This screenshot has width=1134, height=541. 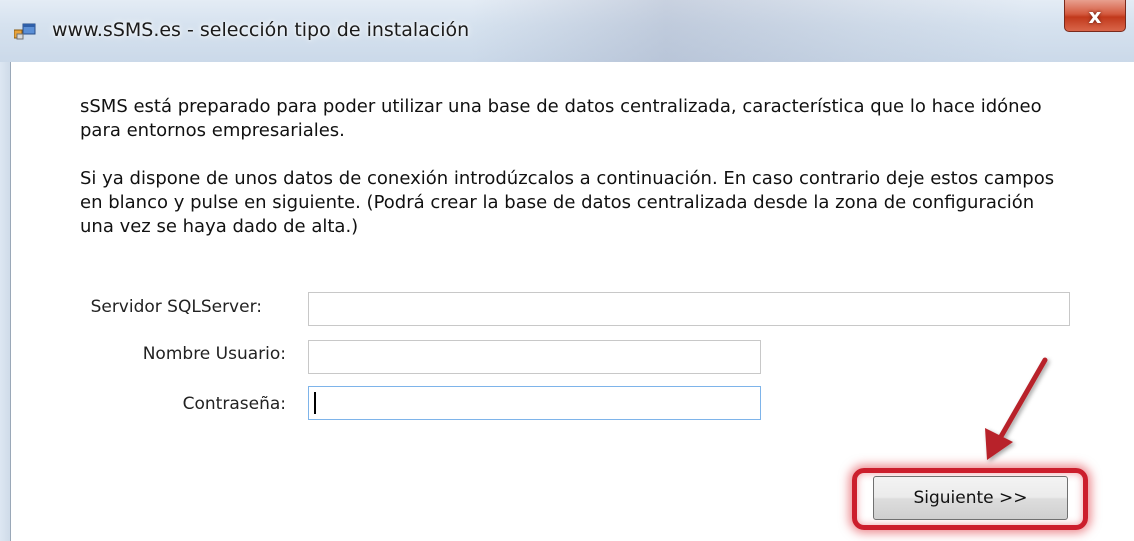 I want to click on text-caret, so click(x=315, y=403).